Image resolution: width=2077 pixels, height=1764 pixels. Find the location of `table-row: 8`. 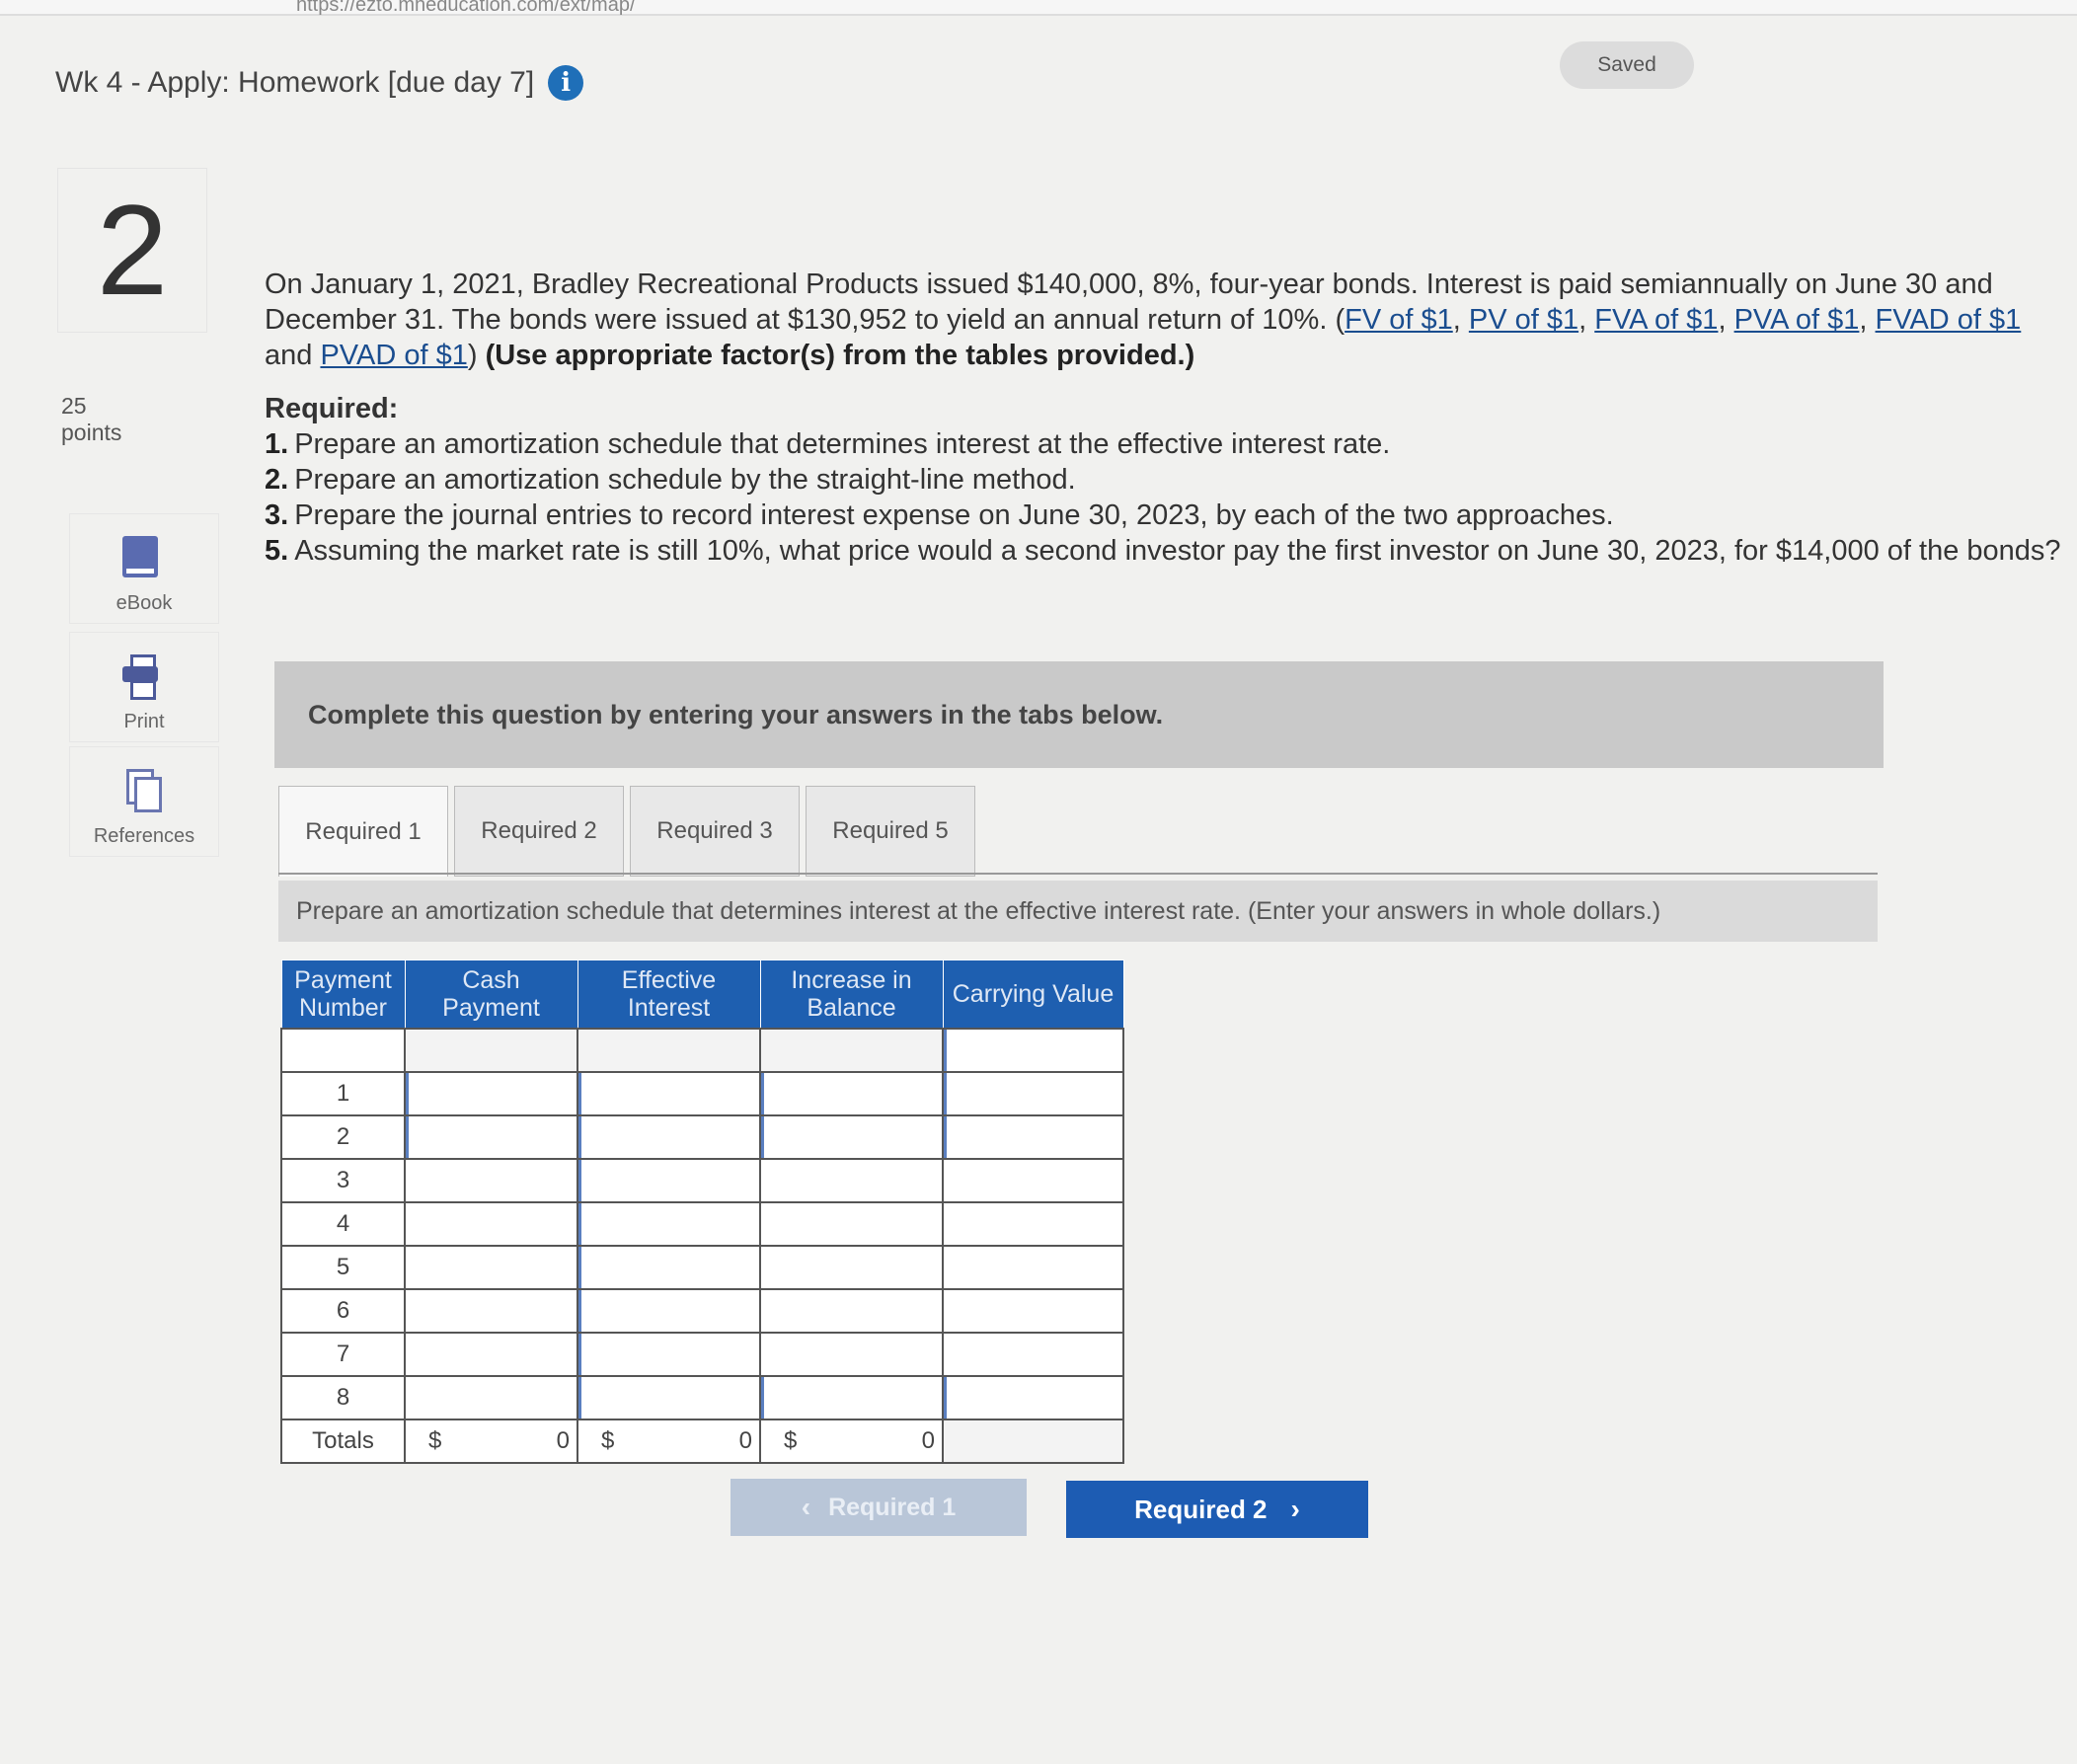

table-row: 8 is located at coordinates (702, 1397).